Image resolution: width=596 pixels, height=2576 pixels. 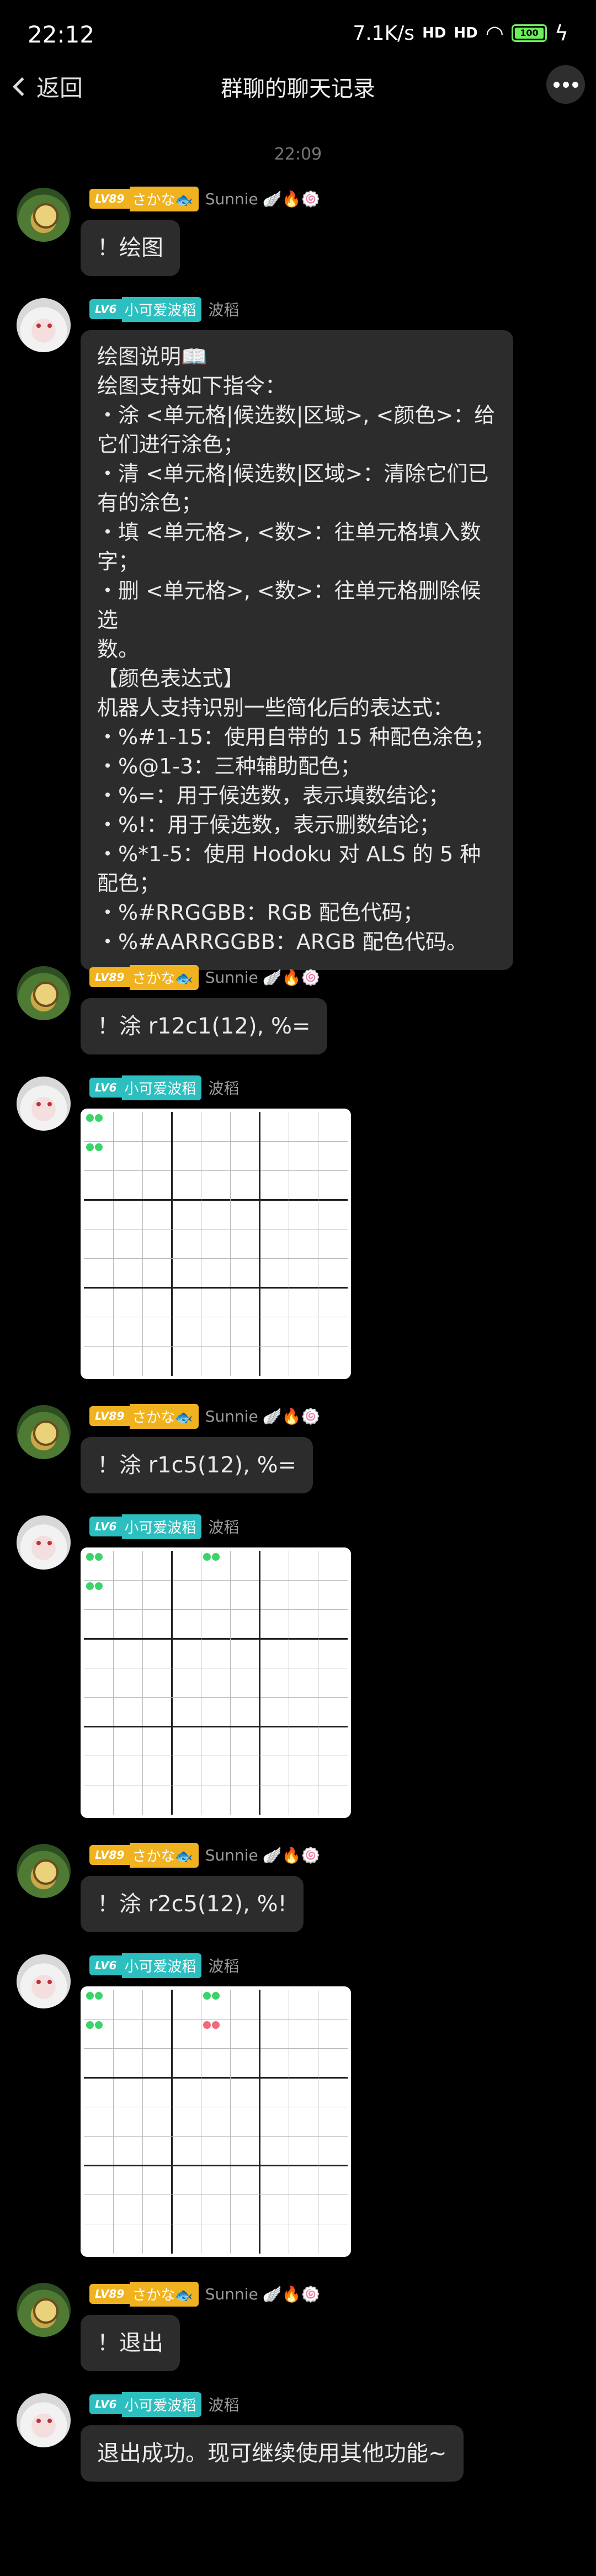 What do you see at coordinates (529, 33) in the screenshot?
I see `battery-icon: 100` at bounding box center [529, 33].